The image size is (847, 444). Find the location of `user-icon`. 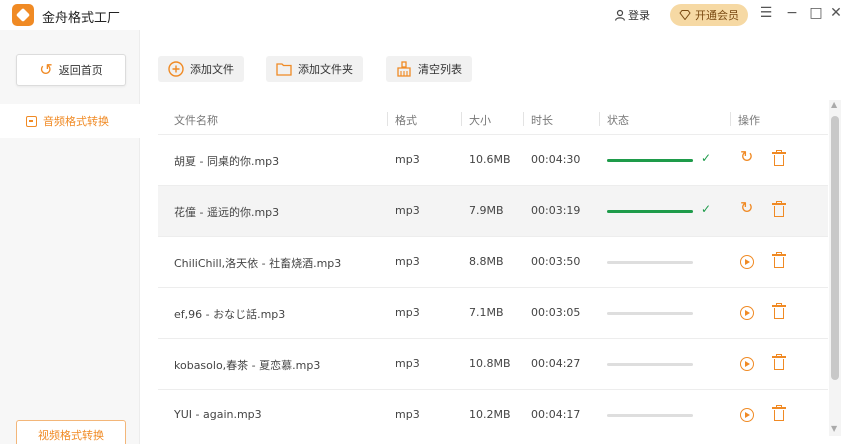

user-icon is located at coordinates (620, 15).